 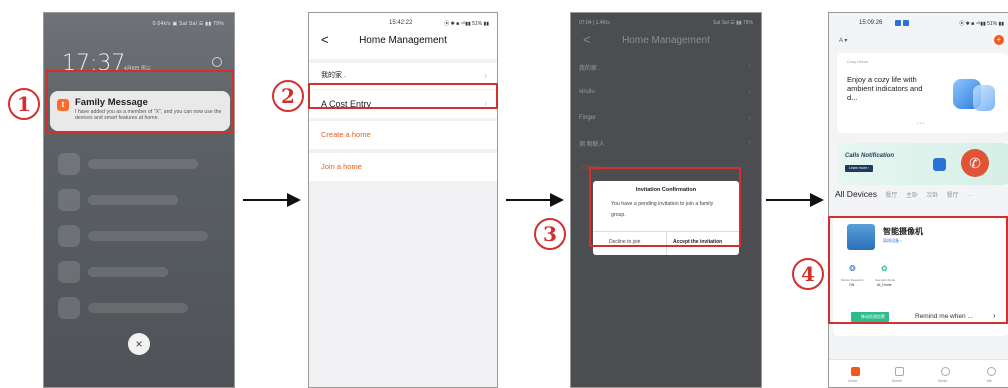 I want to click on phone-call-icon: ✆, so click(x=975, y=163).